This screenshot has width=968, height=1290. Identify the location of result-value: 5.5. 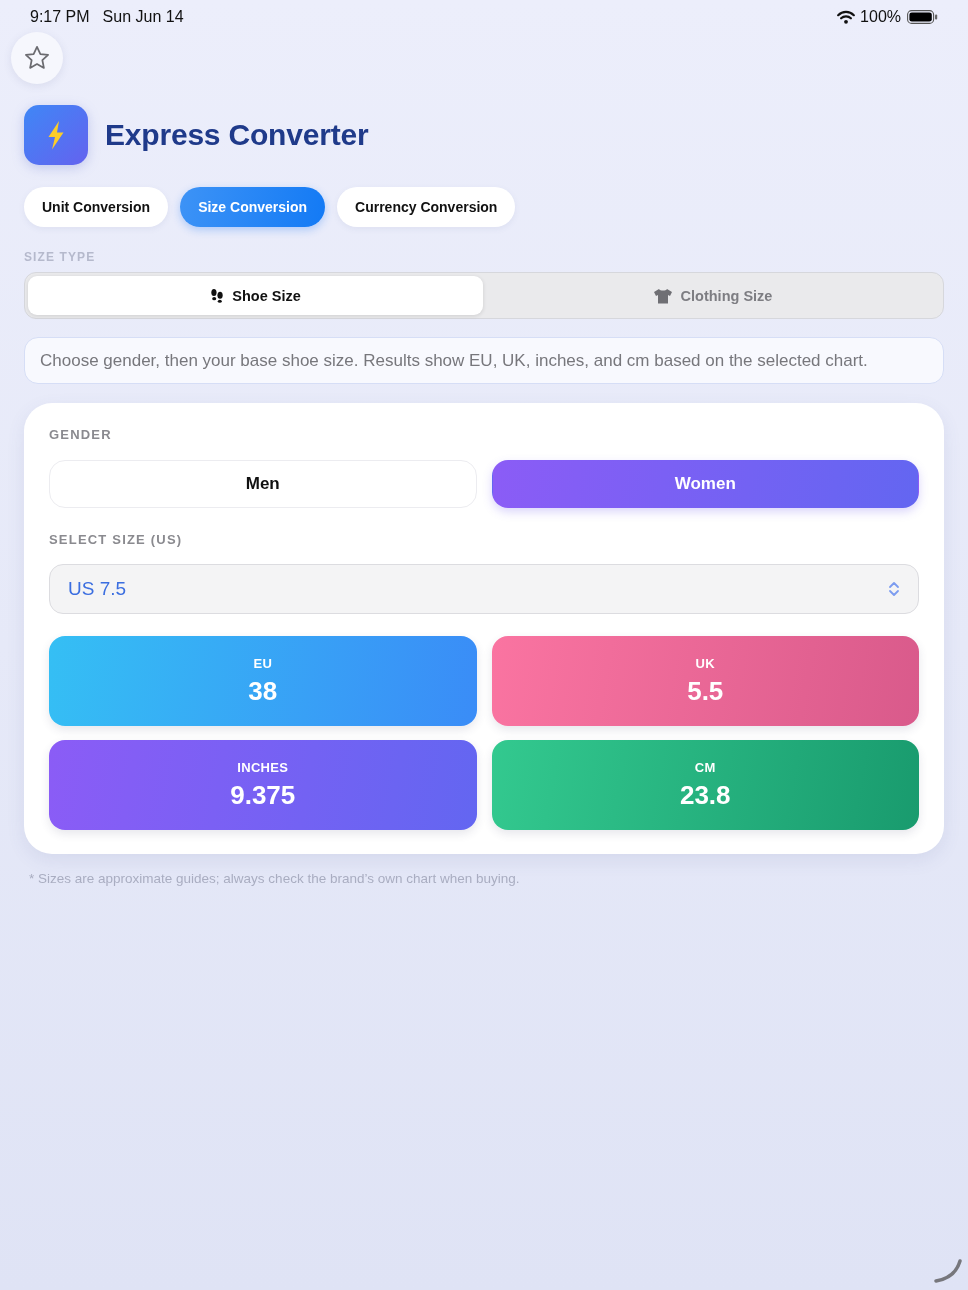
(705, 691).